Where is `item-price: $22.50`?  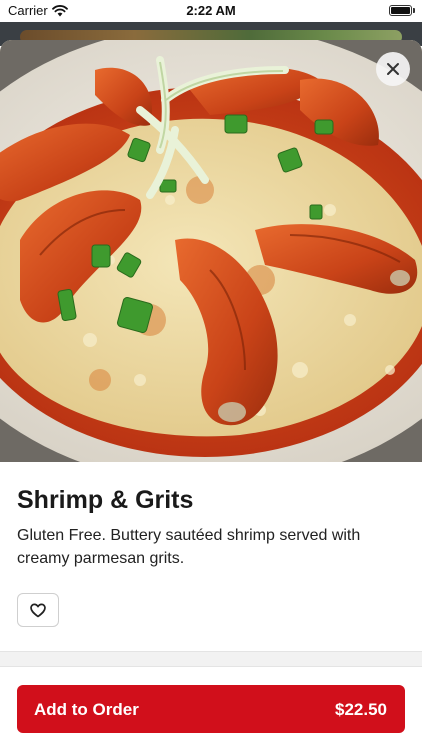
item-price: $22.50 is located at coordinates (361, 709).